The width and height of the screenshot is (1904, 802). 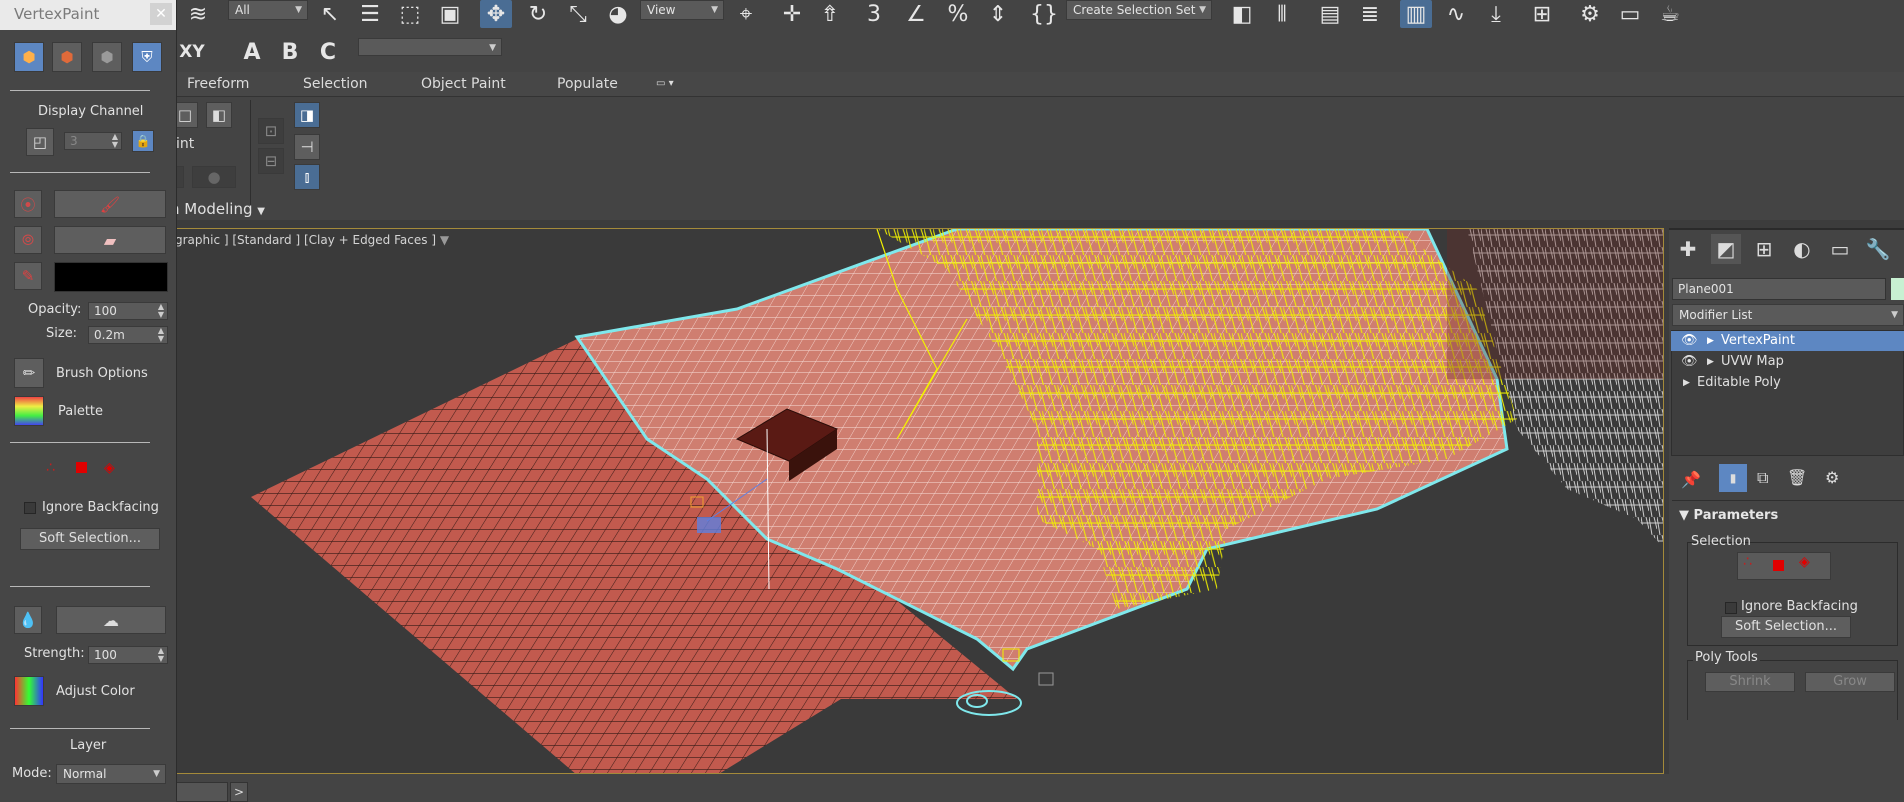 I want to click on scale-icon: ⤡, so click(x=578, y=14).